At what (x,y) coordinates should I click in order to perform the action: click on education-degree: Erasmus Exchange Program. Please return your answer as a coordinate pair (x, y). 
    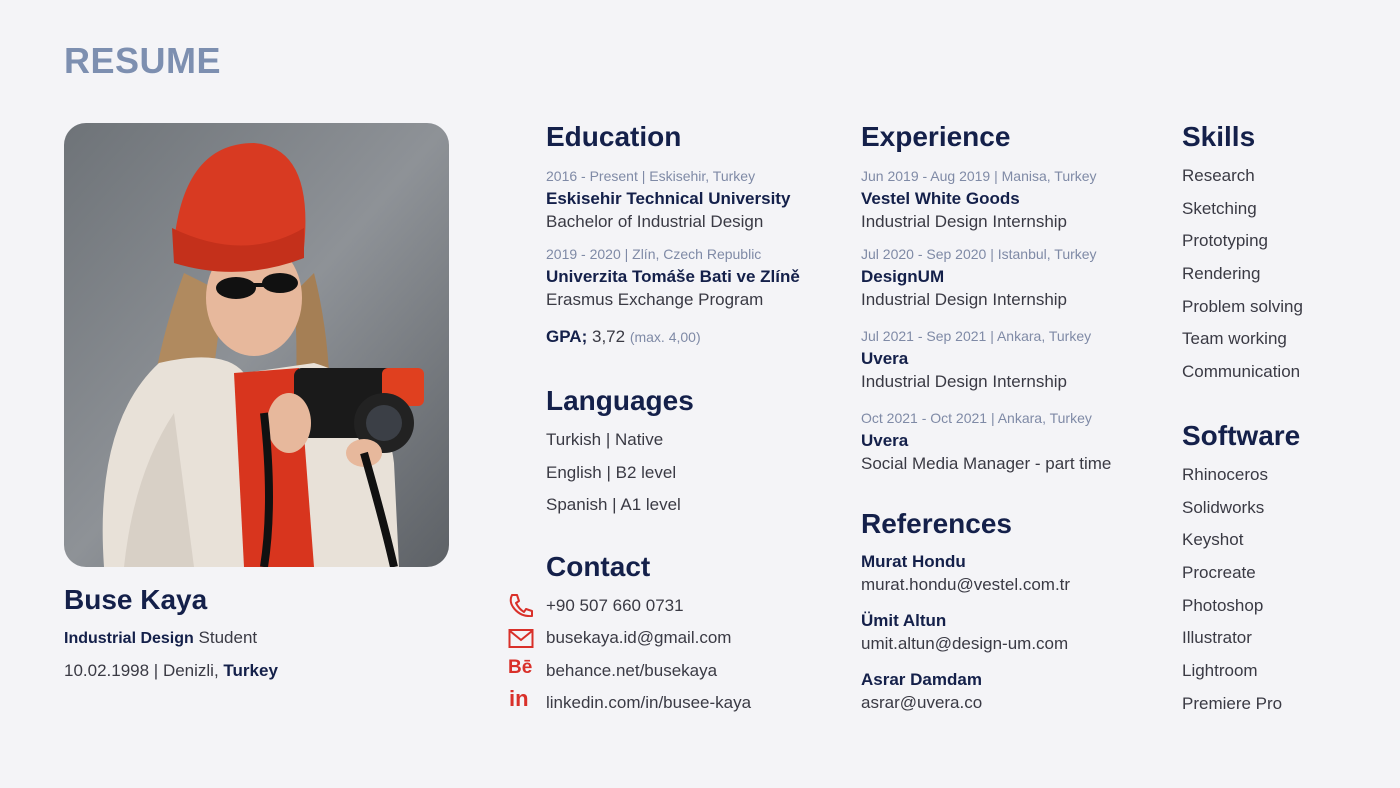
    Looking at the image, I should click on (655, 299).